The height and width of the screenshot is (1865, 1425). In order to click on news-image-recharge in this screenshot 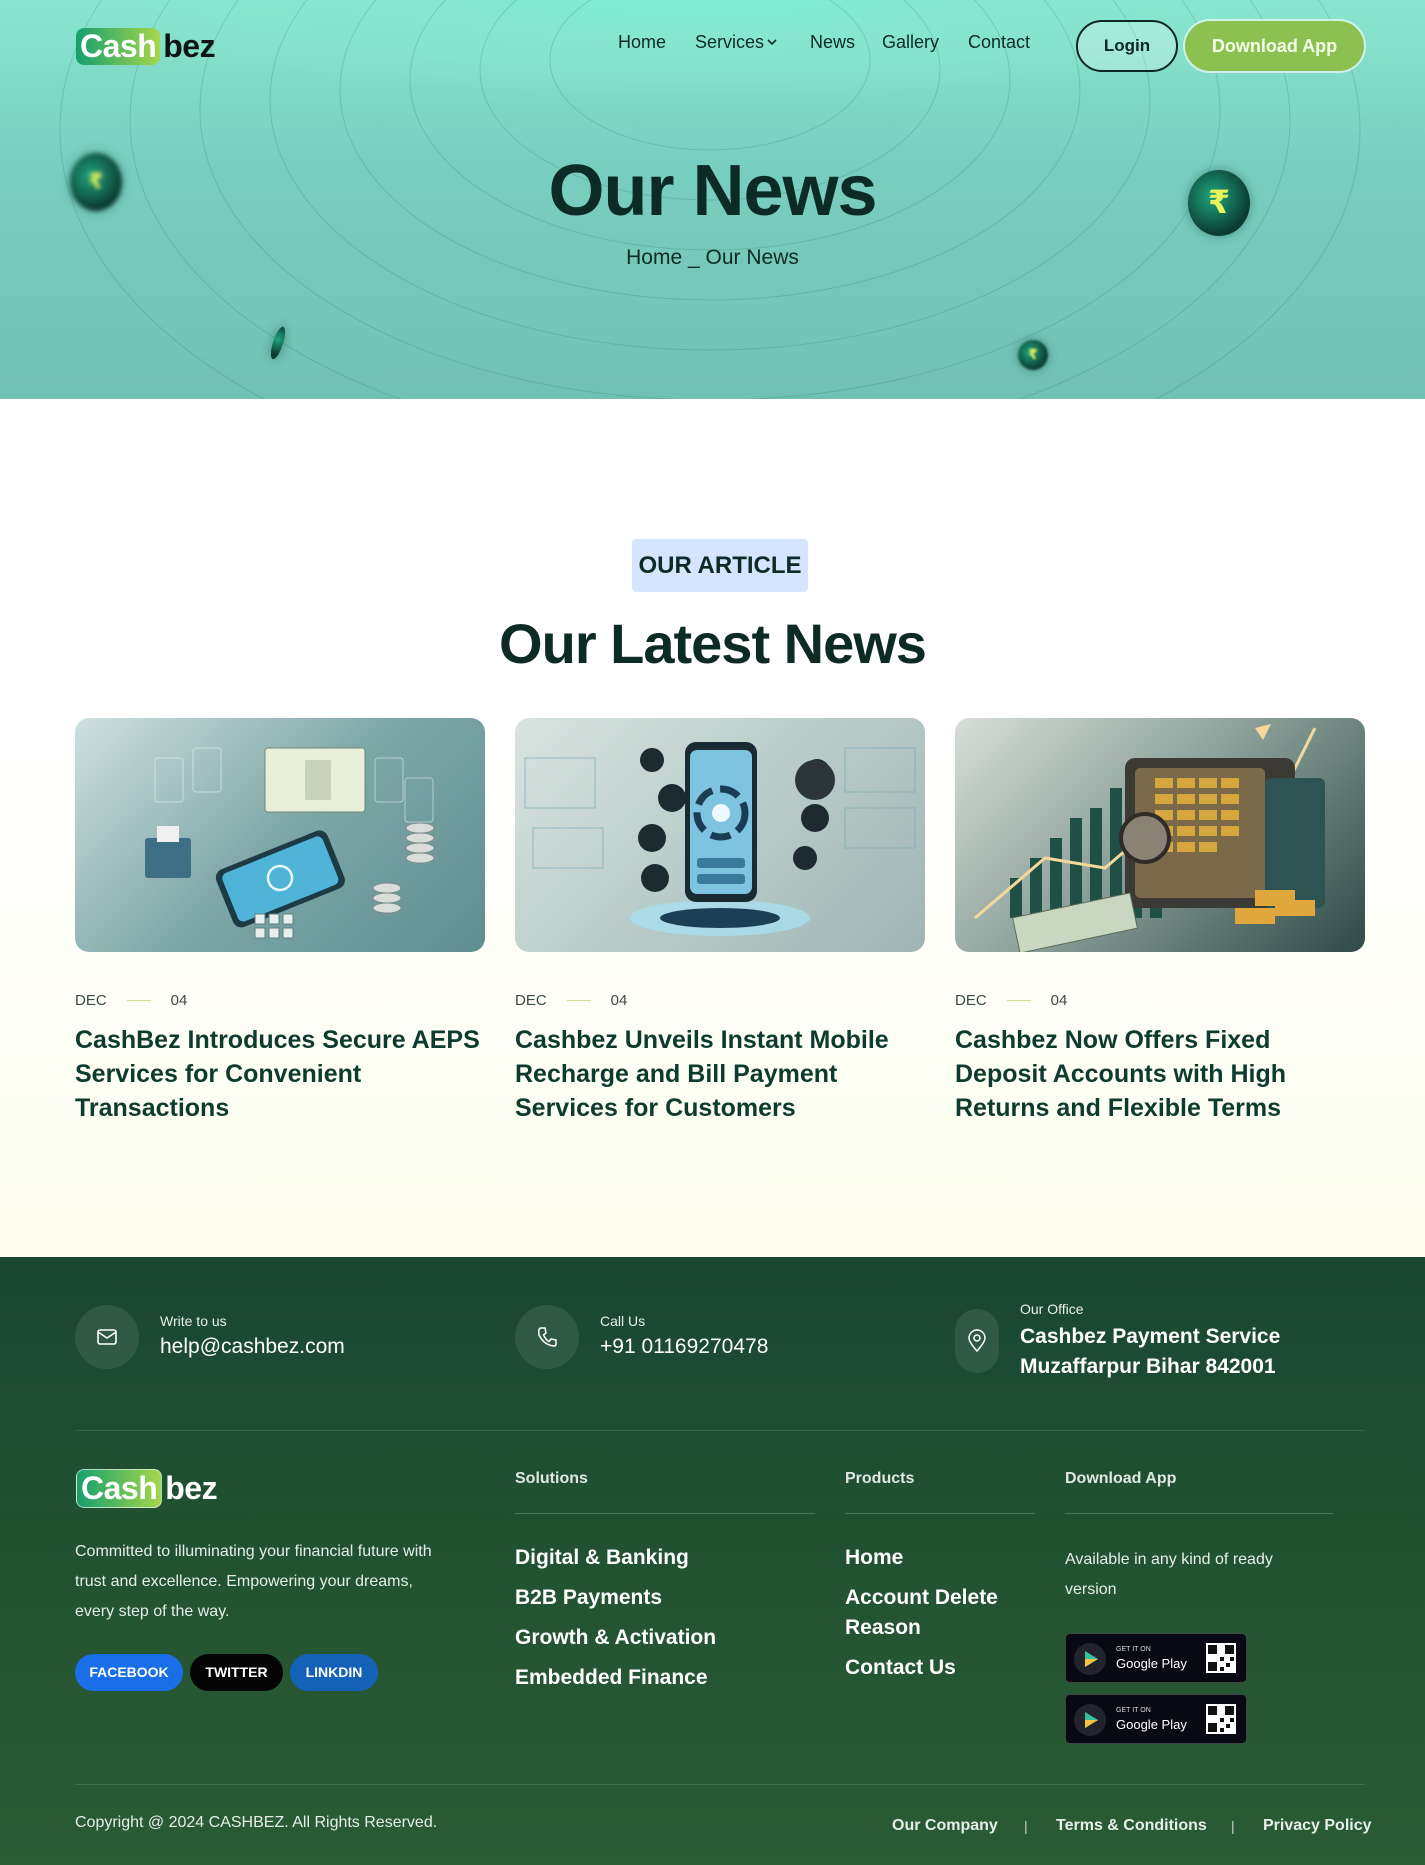, I will do `click(720, 835)`.